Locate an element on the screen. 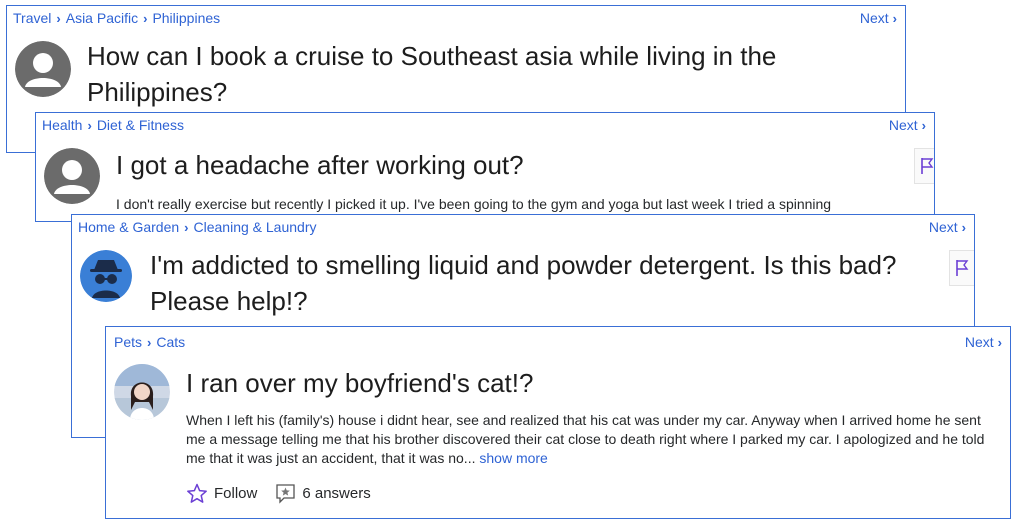 The height and width of the screenshot is (523, 1017). breadcrumb-item: Pets is located at coordinates (128, 342).